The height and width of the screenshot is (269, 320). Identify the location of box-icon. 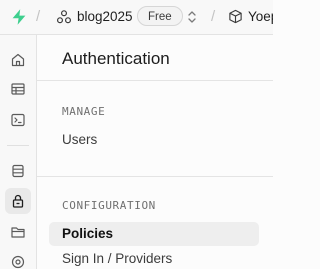
(235, 16).